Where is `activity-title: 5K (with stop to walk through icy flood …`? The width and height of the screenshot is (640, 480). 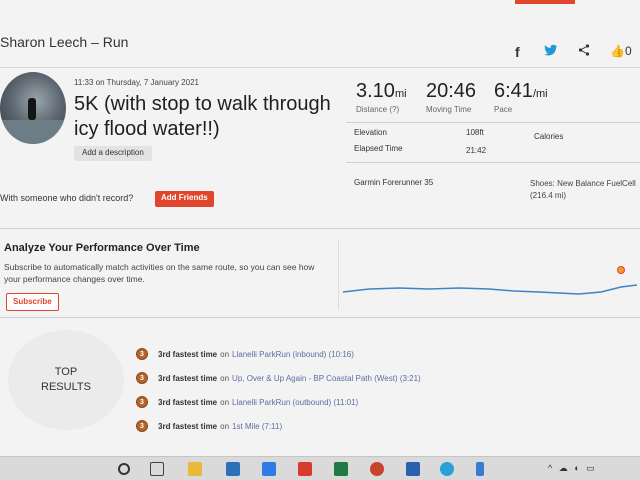 activity-title: 5K (with stop to walk through icy flood … is located at coordinates (209, 117).